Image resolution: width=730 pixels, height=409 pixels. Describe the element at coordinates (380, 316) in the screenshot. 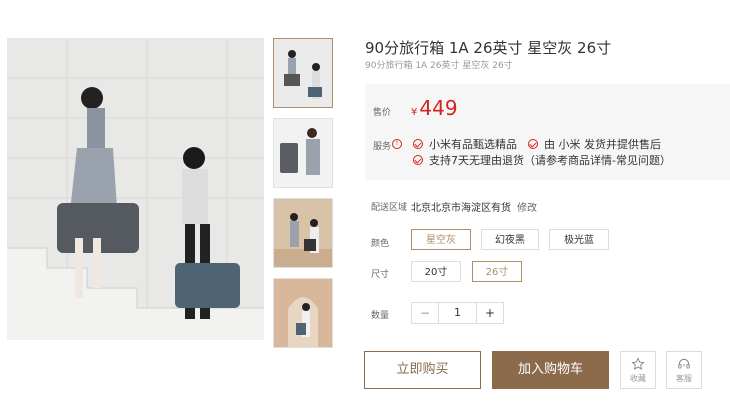

I see `quantity-label: 数量` at that location.